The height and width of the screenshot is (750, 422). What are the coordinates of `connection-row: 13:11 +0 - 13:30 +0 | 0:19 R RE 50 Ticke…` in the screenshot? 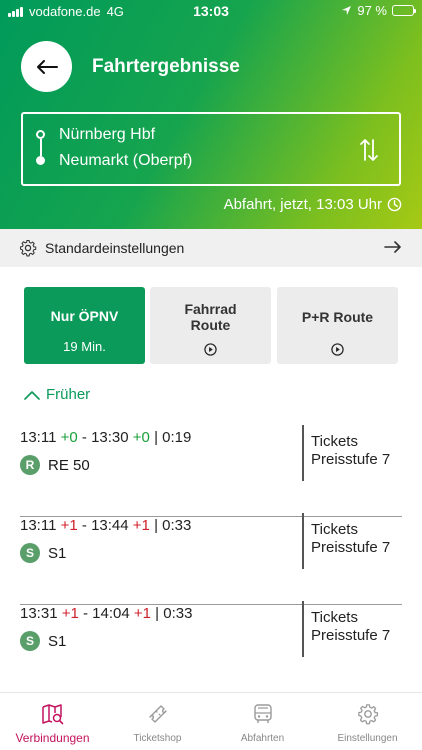 It's located at (211, 471).